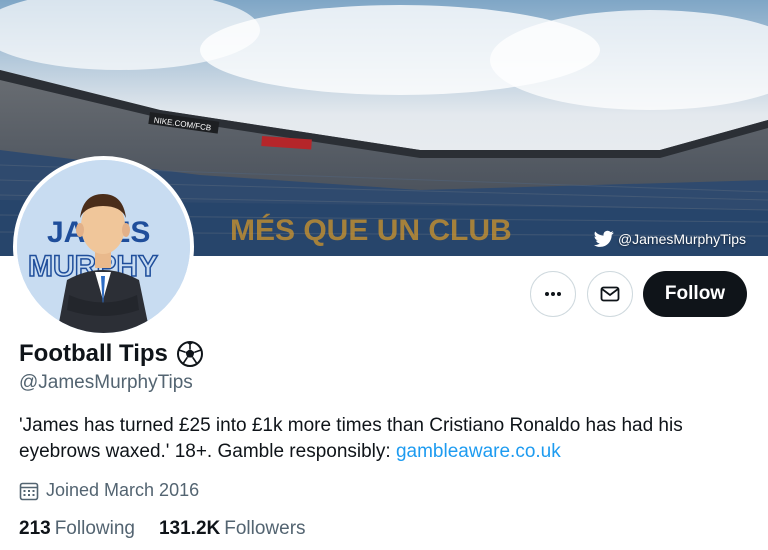 Image resolution: width=768 pixels, height=550 pixels. I want to click on more-dots-icon, so click(553, 294).